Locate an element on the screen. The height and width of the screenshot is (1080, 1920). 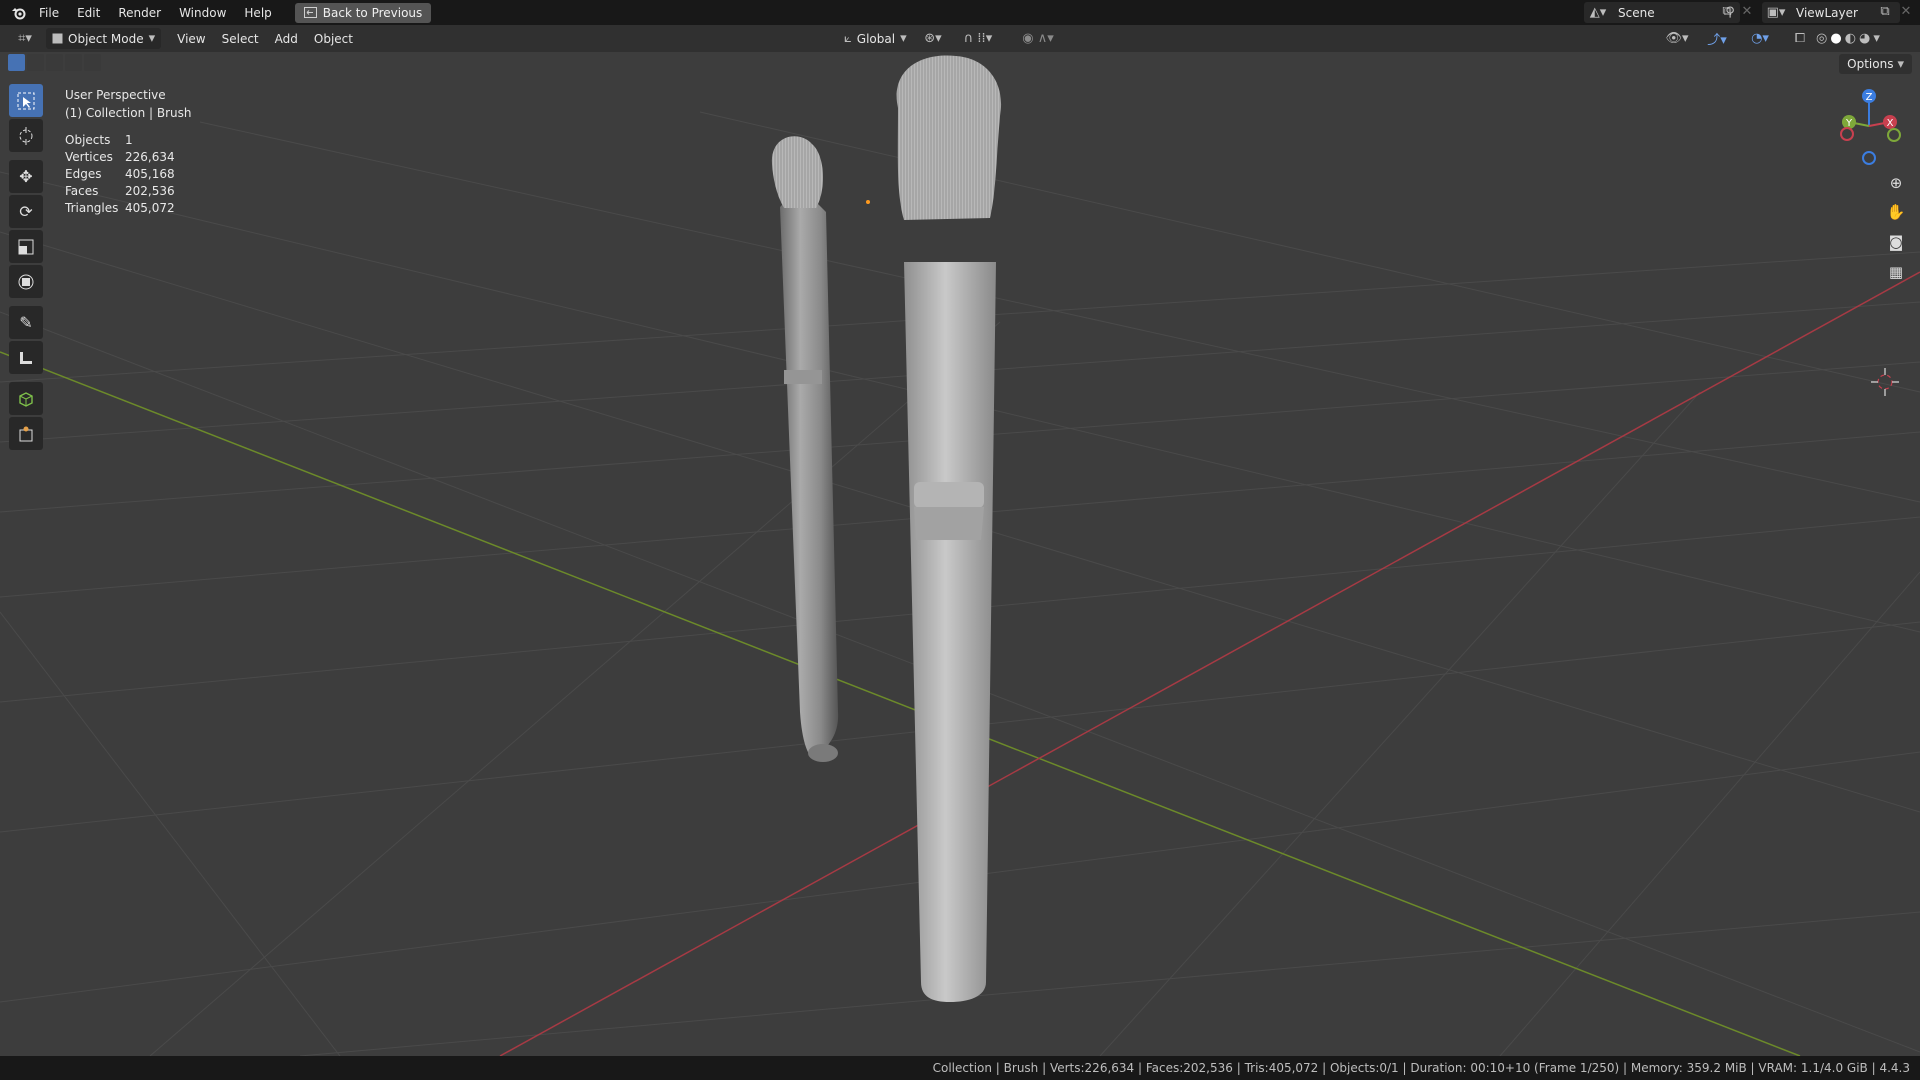
stat-row: Objects 1 is located at coordinates (120, 140).